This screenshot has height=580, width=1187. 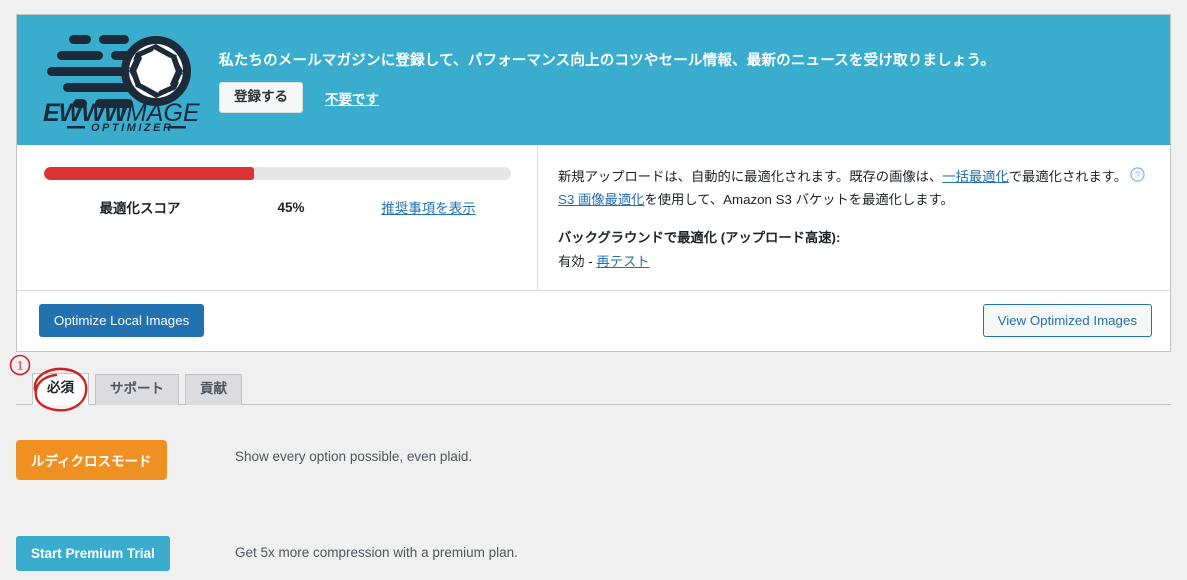 I want to click on optimize-local-images-button: Optimize Local Images, so click(x=122, y=320).